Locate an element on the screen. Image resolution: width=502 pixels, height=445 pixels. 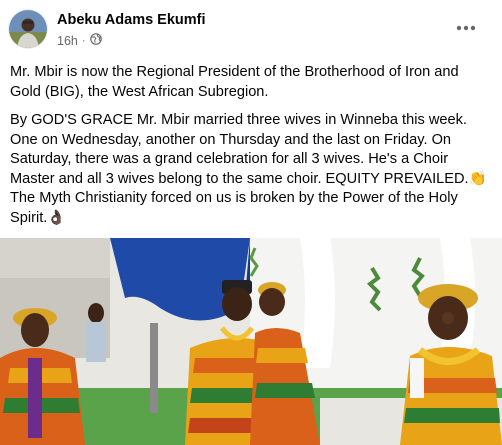
clapping-emoji: 👏 is located at coordinates (477, 178).